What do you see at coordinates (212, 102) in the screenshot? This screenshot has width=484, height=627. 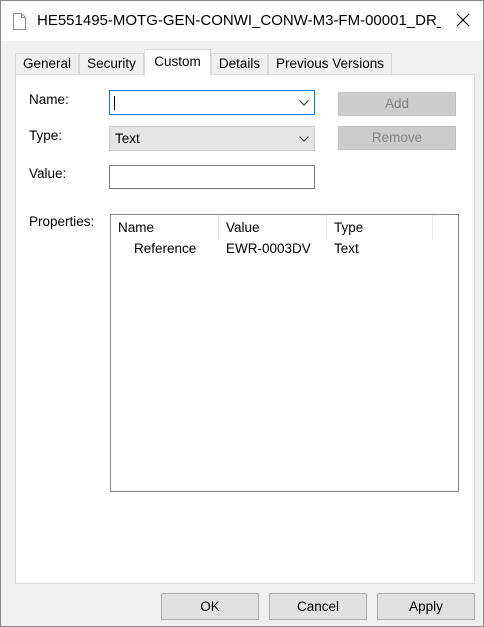 I see `name-combobox` at bounding box center [212, 102].